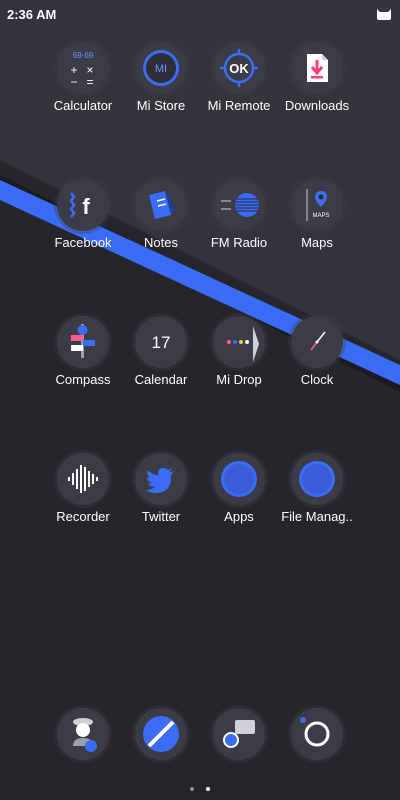 The height and width of the screenshot is (800, 400). What do you see at coordinates (317, 479) in the screenshot?
I see `file-manager-icon` at bounding box center [317, 479].